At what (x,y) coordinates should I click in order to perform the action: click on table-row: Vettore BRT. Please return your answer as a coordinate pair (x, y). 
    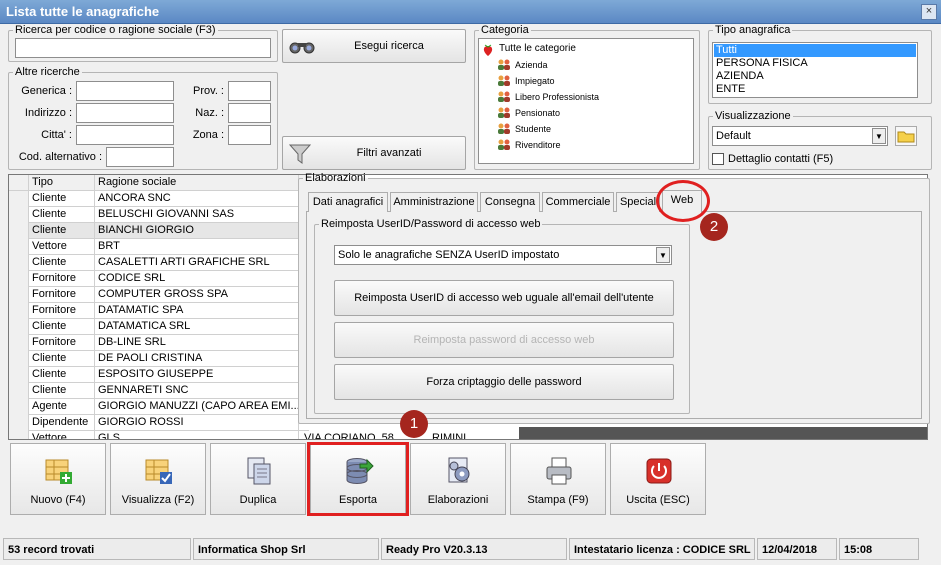
    Looking at the image, I should click on (159, 247).